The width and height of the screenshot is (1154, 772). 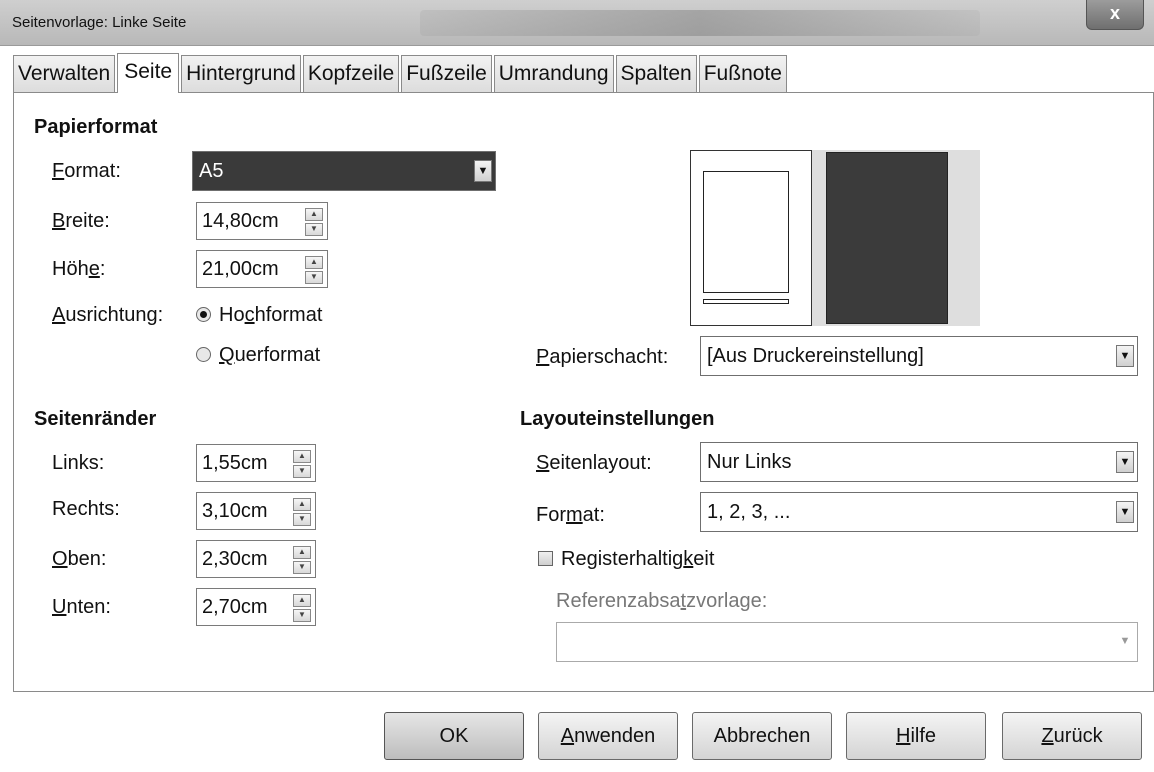 What do you see at coordinates (86, 509) in the screenshot?
I see `margin-right-label: Rechts:` at bounding box center [86, 509].